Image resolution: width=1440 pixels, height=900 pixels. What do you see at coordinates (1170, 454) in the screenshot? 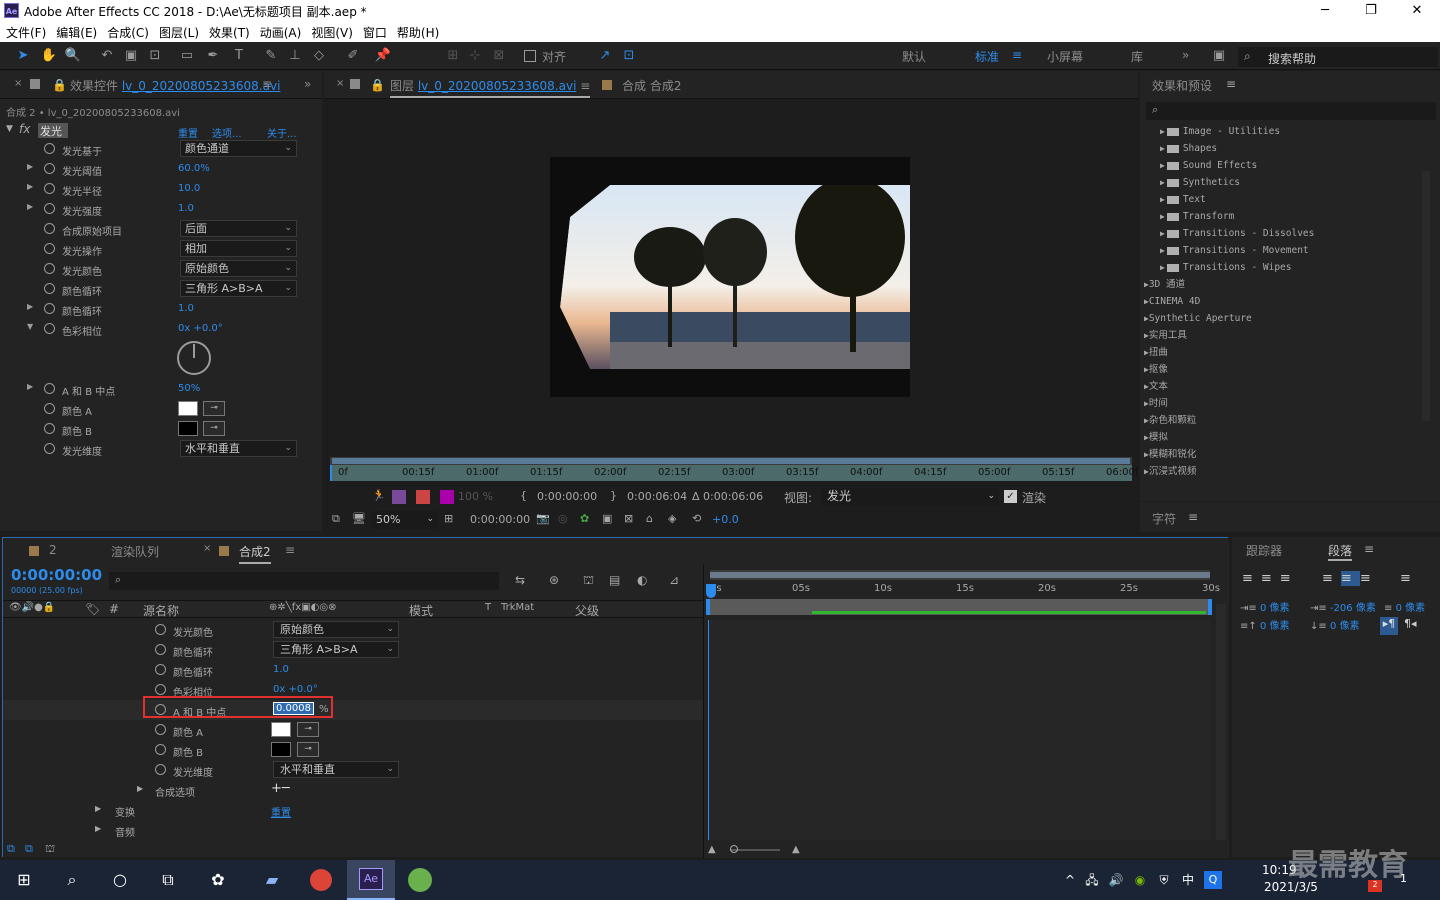
I see `effects-tree-item: ▶模糊和锐化` at bounding box center [1170, 454].